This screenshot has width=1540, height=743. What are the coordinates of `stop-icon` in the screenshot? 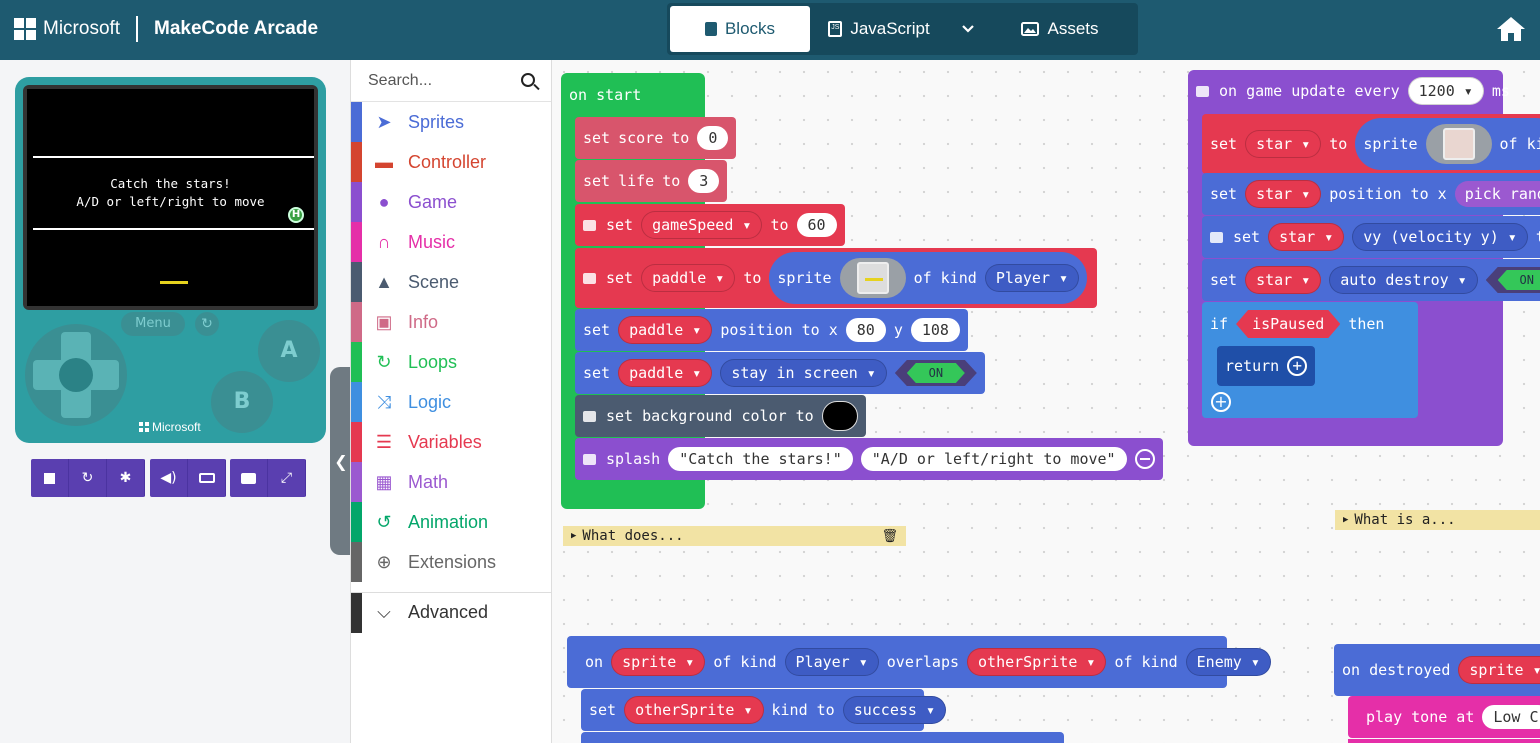 It's located at (50, 478).